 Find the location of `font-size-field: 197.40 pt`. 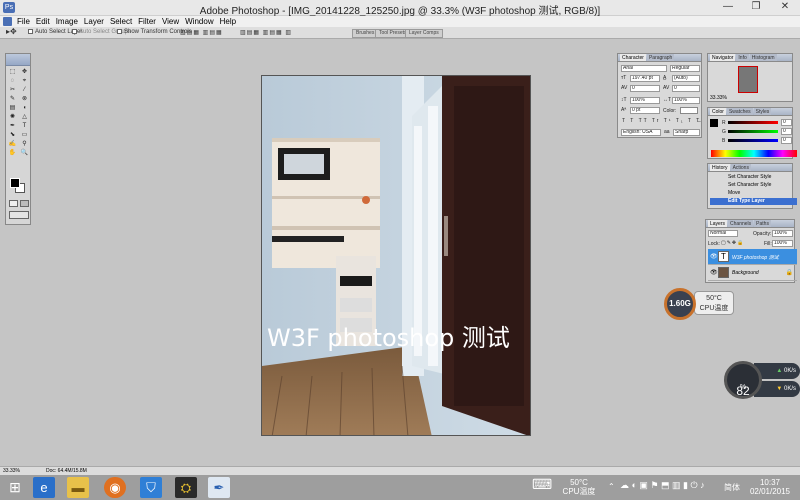

font-size-field: 197.40 pt is located at coordinates (645, 78).